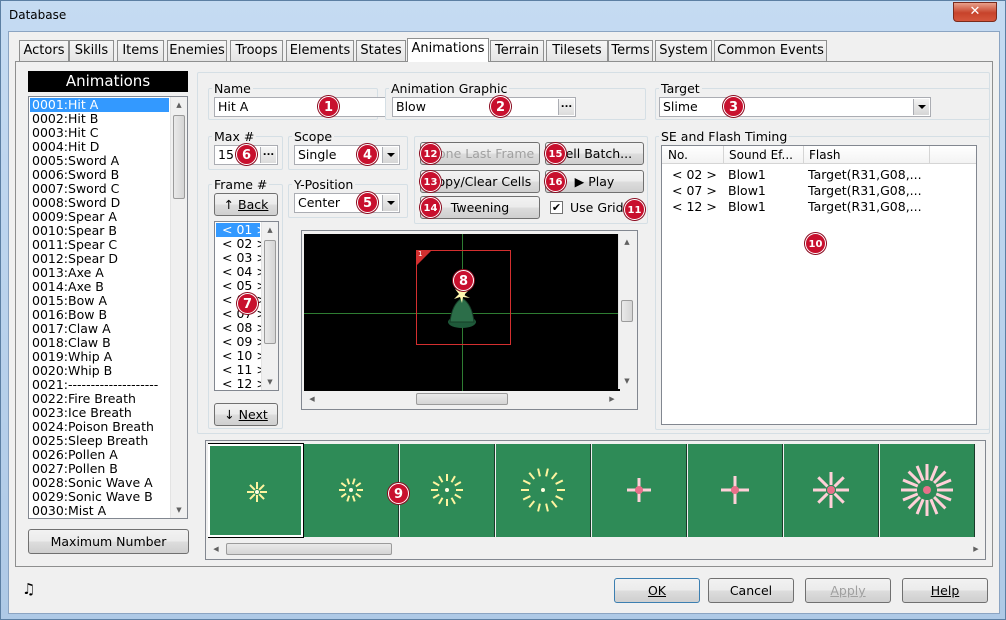  I want to click on tab-animations: Animations, so click(448, 50).